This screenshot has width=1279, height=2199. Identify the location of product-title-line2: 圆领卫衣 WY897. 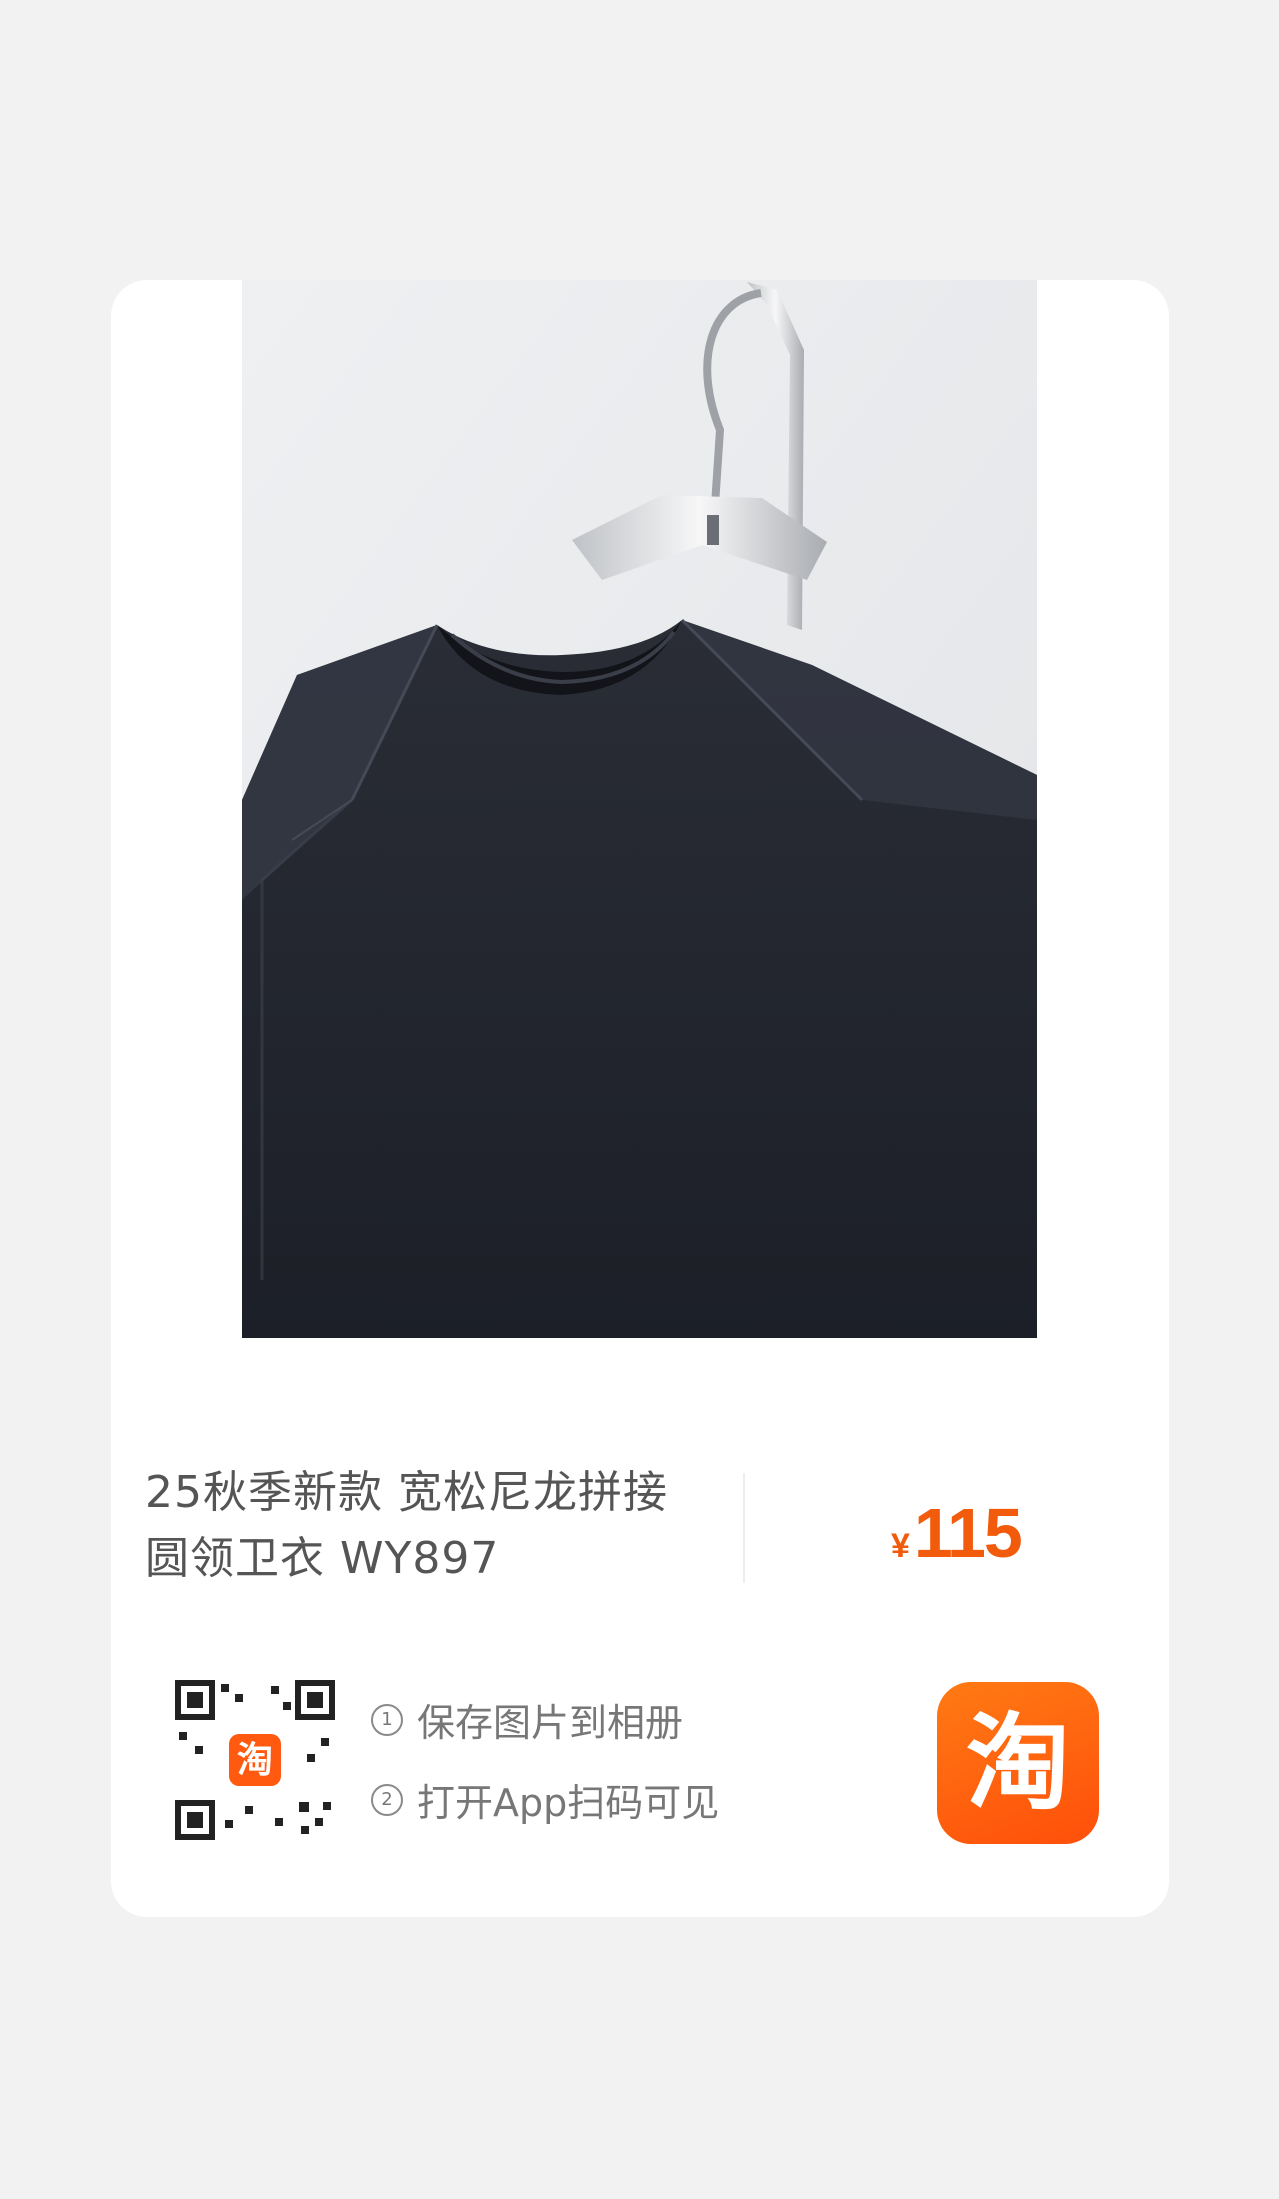
(322, 1558).